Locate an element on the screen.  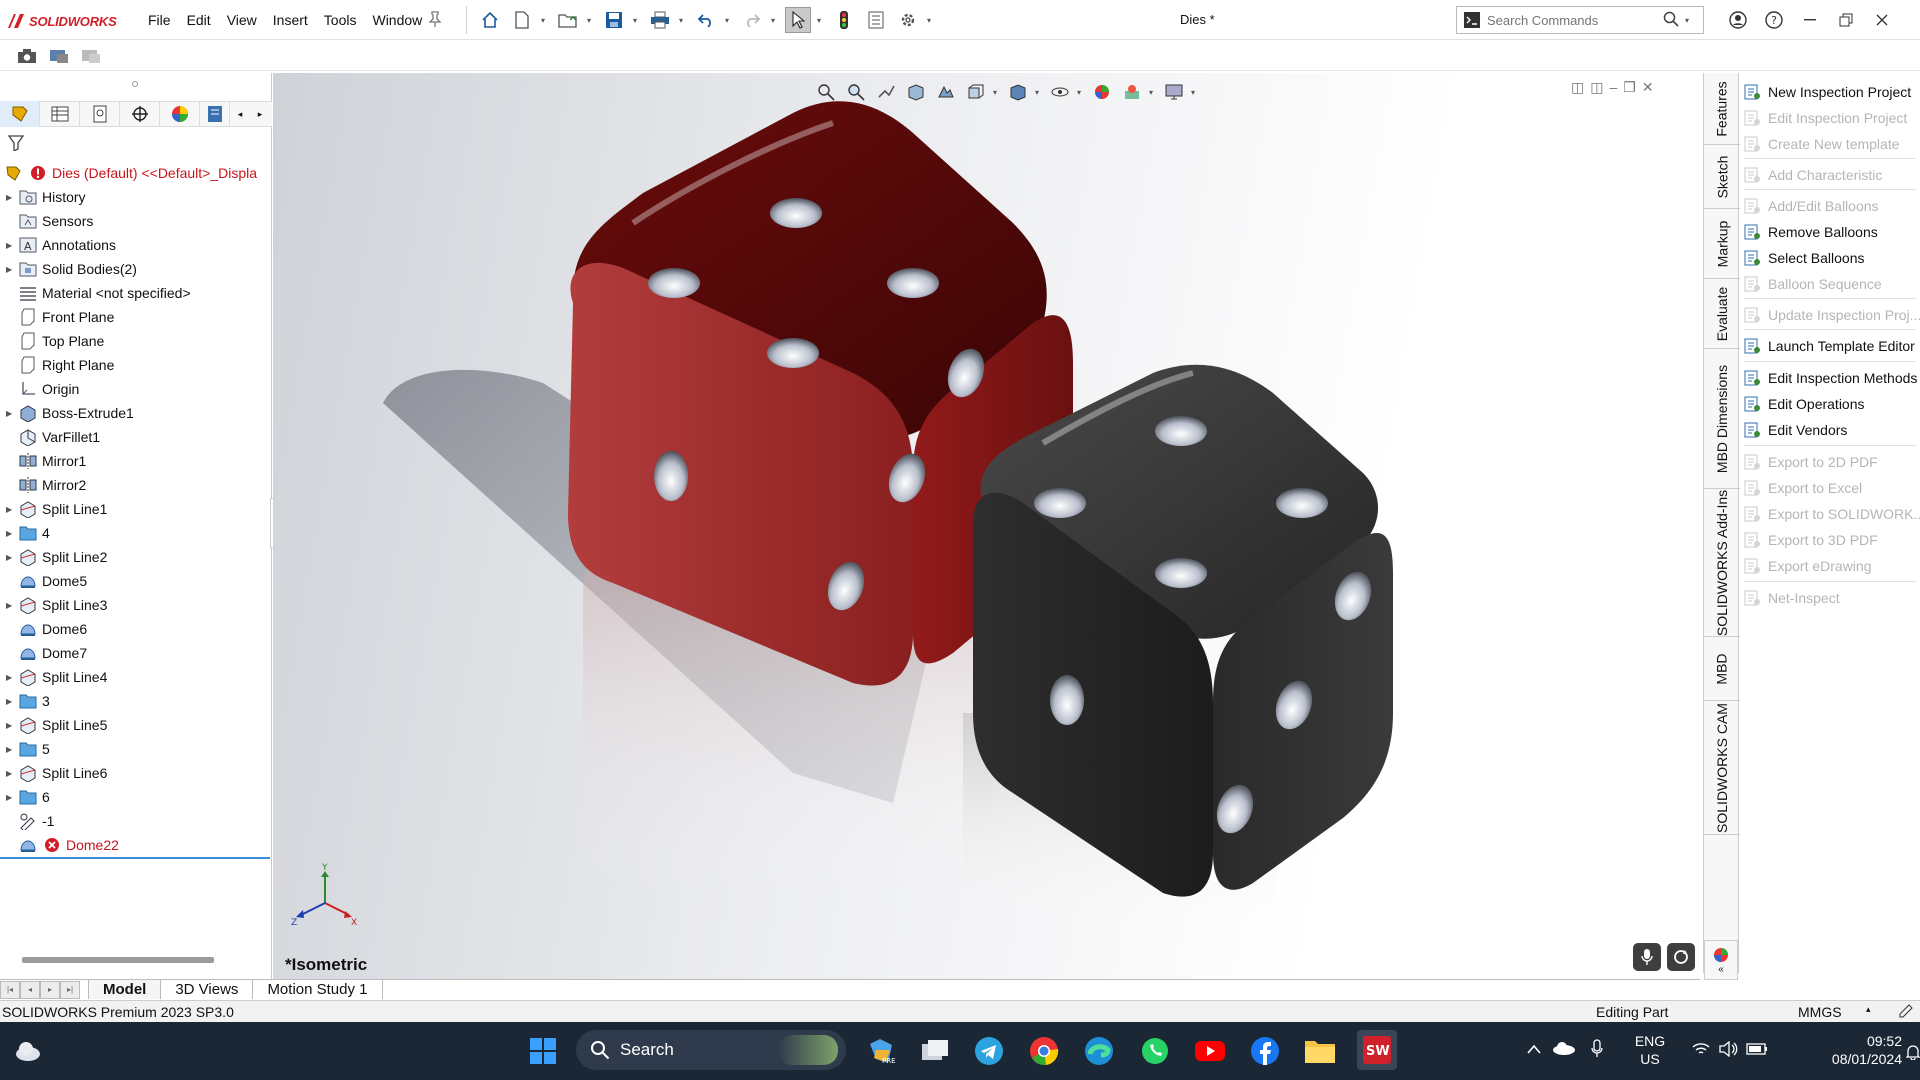
apply-scene-icon is located at coordinates (1132, 92).